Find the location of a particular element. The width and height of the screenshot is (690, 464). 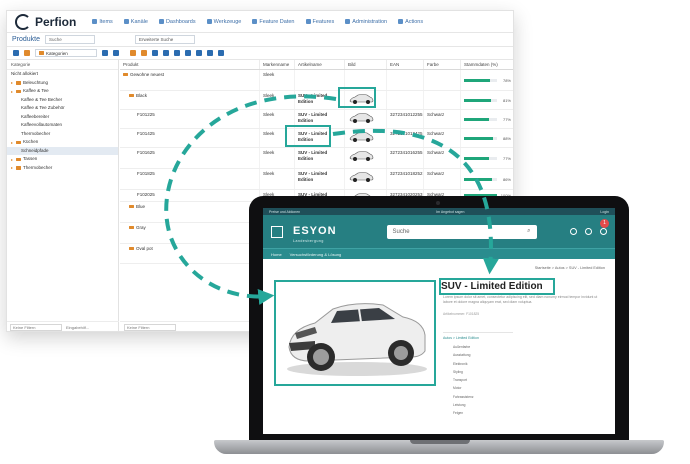

cell-completeness: 86% is located at coordinates (487, 179).